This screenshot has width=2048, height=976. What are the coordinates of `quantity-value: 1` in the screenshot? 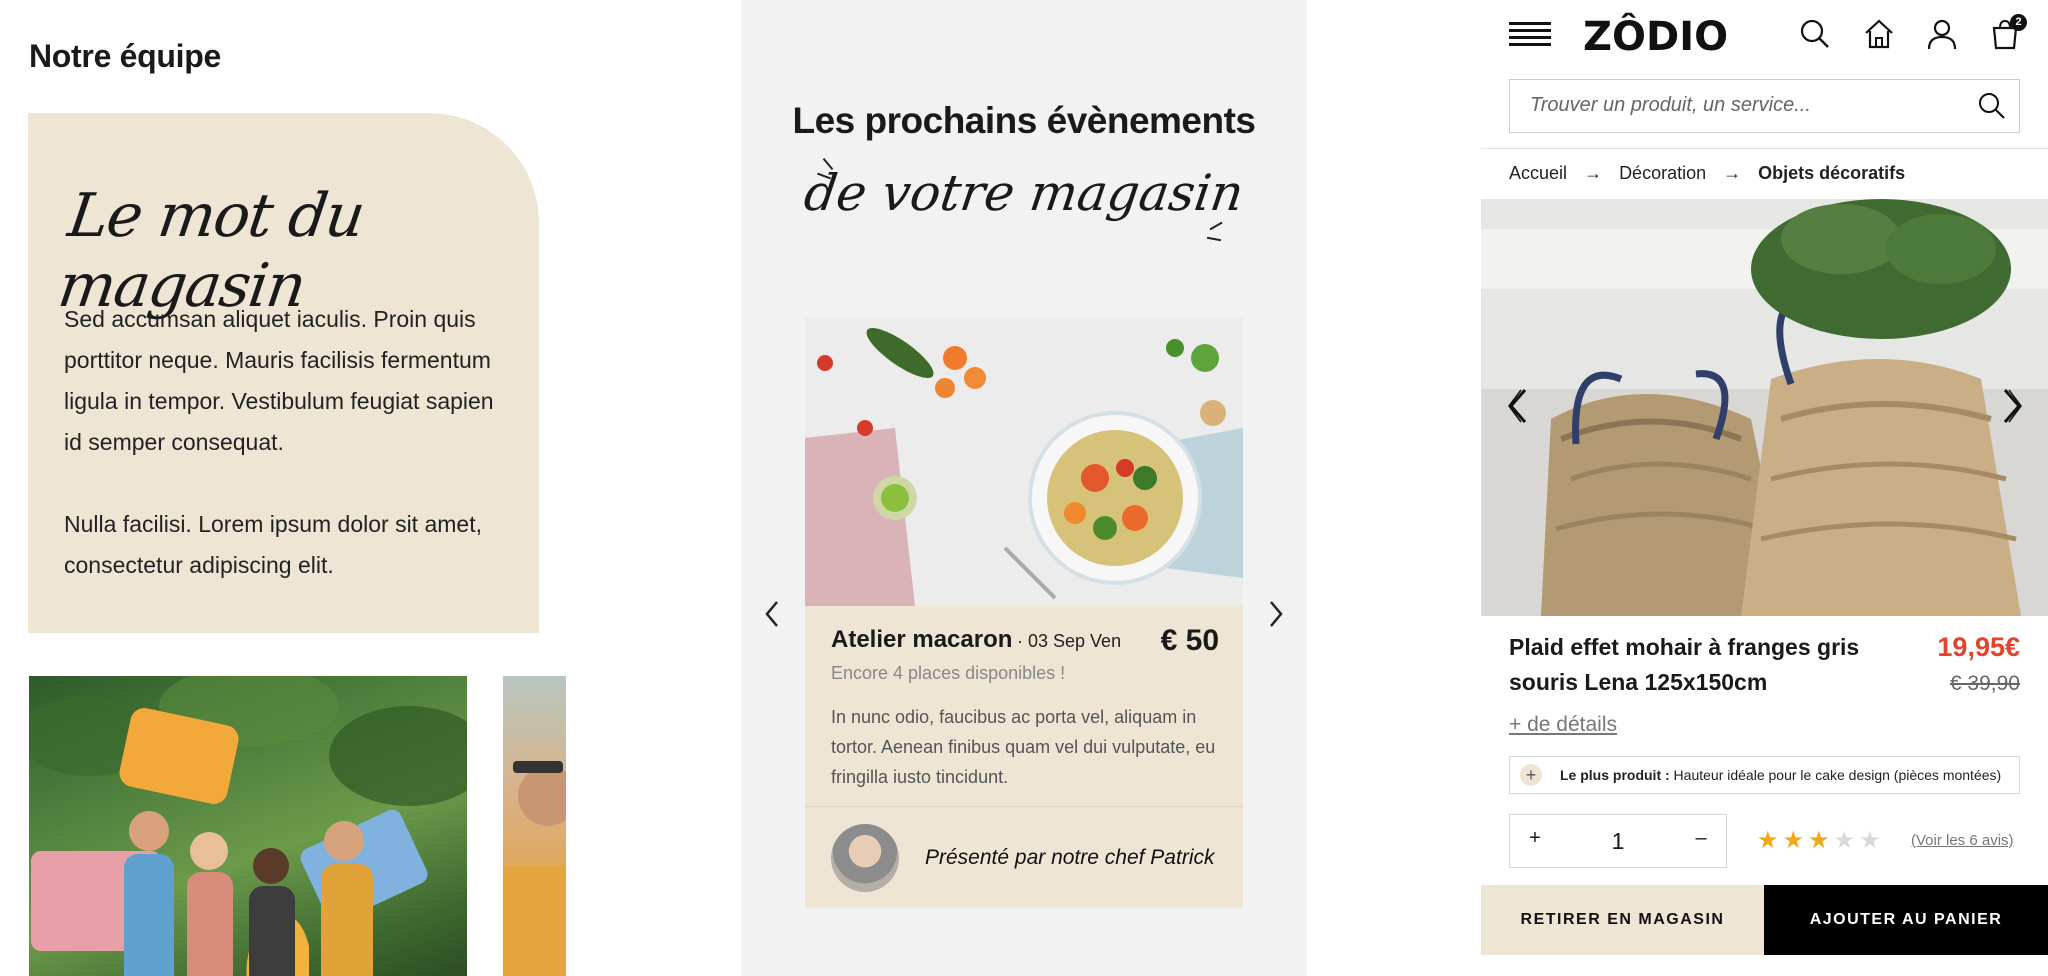 It's located at (1618, 841).